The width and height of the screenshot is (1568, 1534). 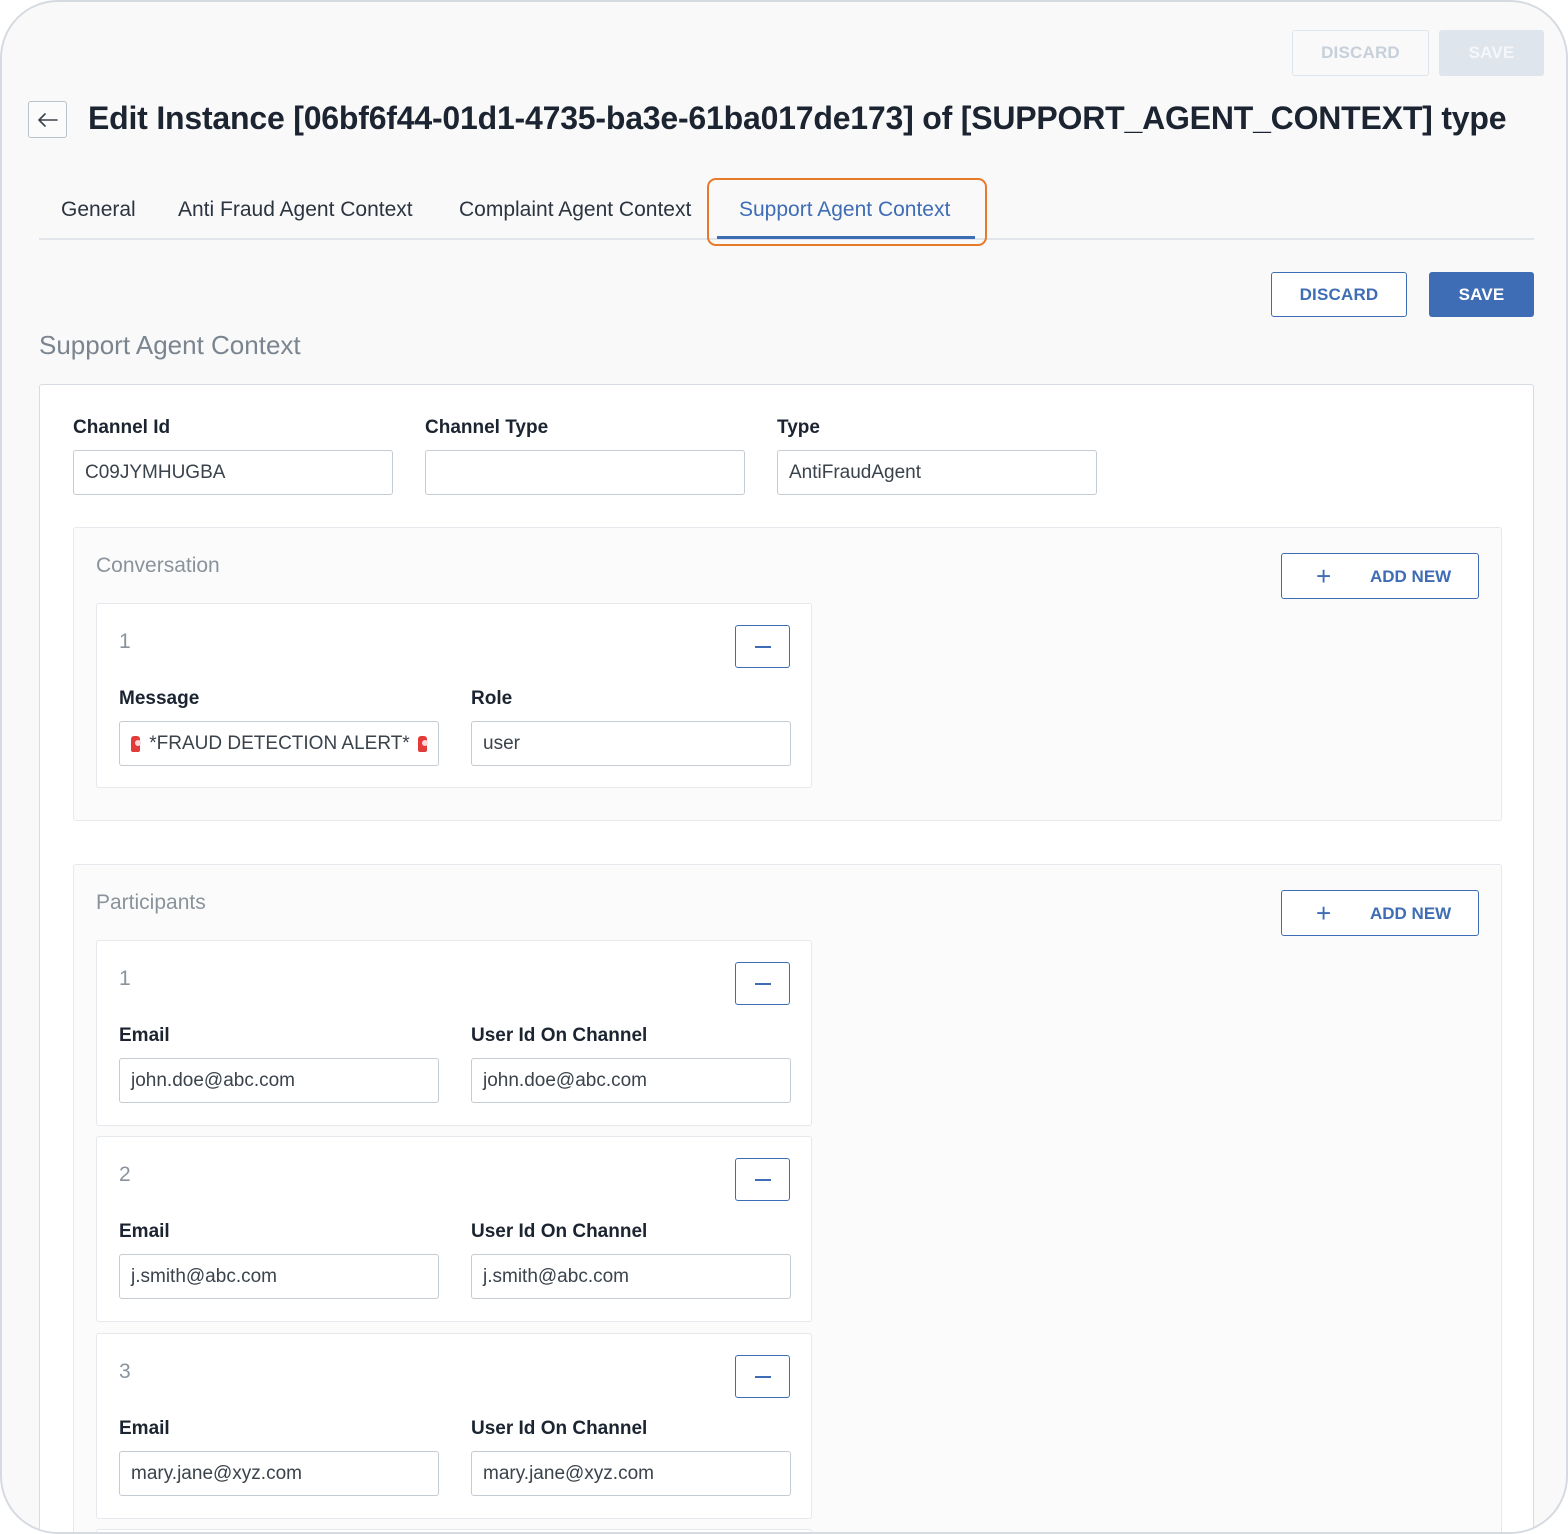 I want to click on participants-title: Participants, so click(x=151, y=902).